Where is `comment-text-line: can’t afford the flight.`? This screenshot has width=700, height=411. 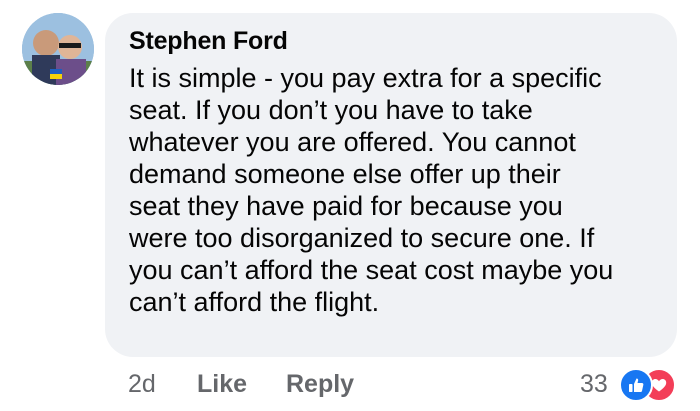
comment-text-line: can’t afford the flight. is located at coordinates (254, 302).